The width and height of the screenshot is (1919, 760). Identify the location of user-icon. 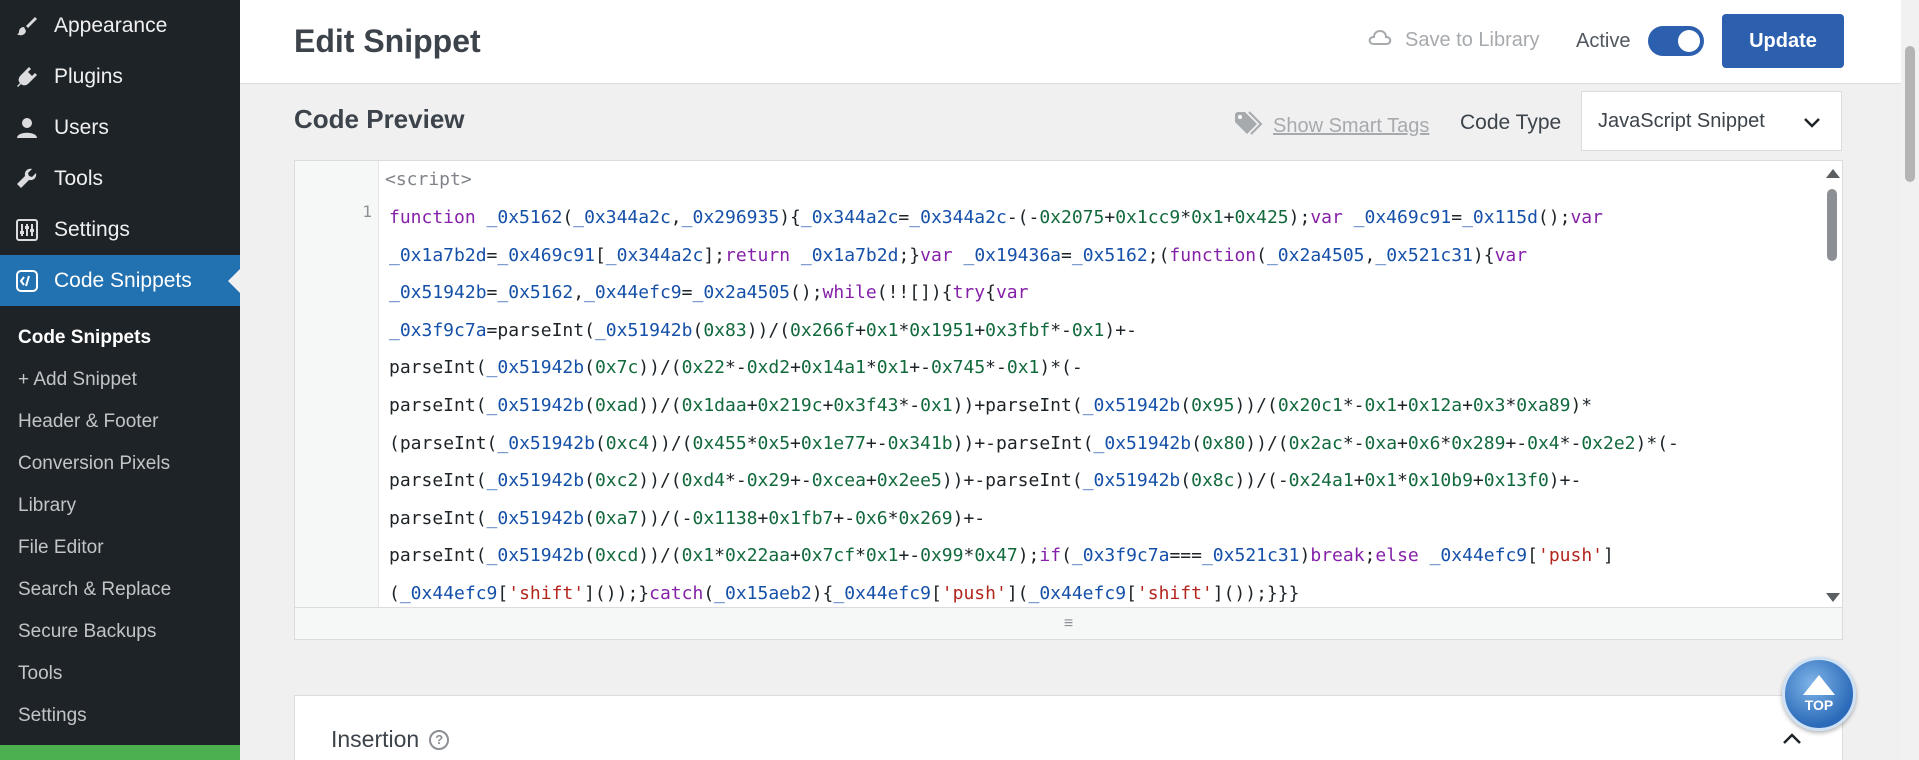
(27, 128).